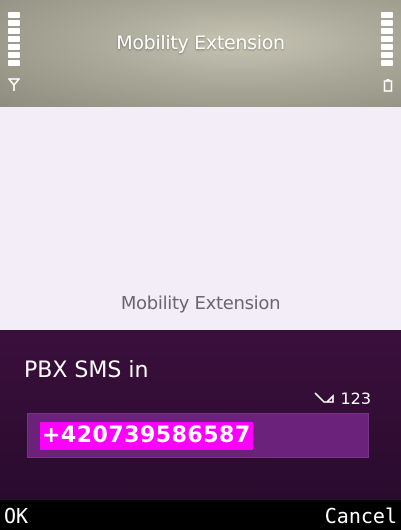  What do you see at coordinates (388, 86) in the screenshot?
I see `battery-icon` at bounding box center [388, 86].